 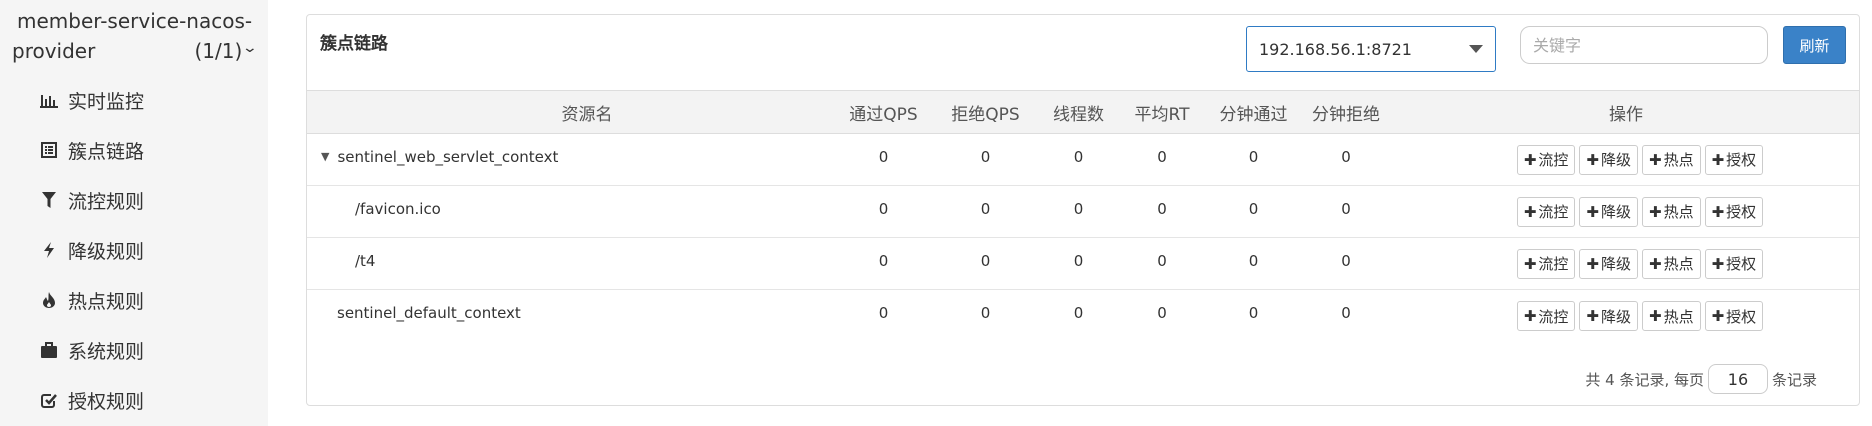 What do you see at coordinates (135, 21) in the screenshot?
I see `service-name-line1: member-service-nacos-` at bounding box center [135, 21].